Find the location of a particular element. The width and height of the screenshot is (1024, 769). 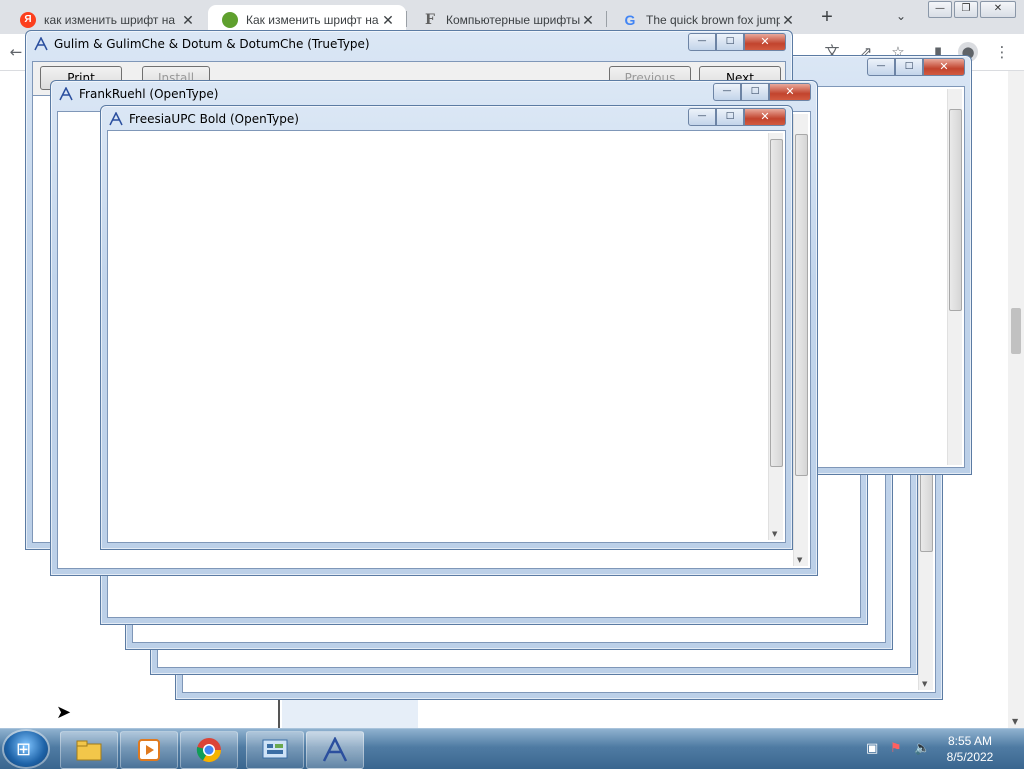

page-divider is located at coordinates (279, 714).